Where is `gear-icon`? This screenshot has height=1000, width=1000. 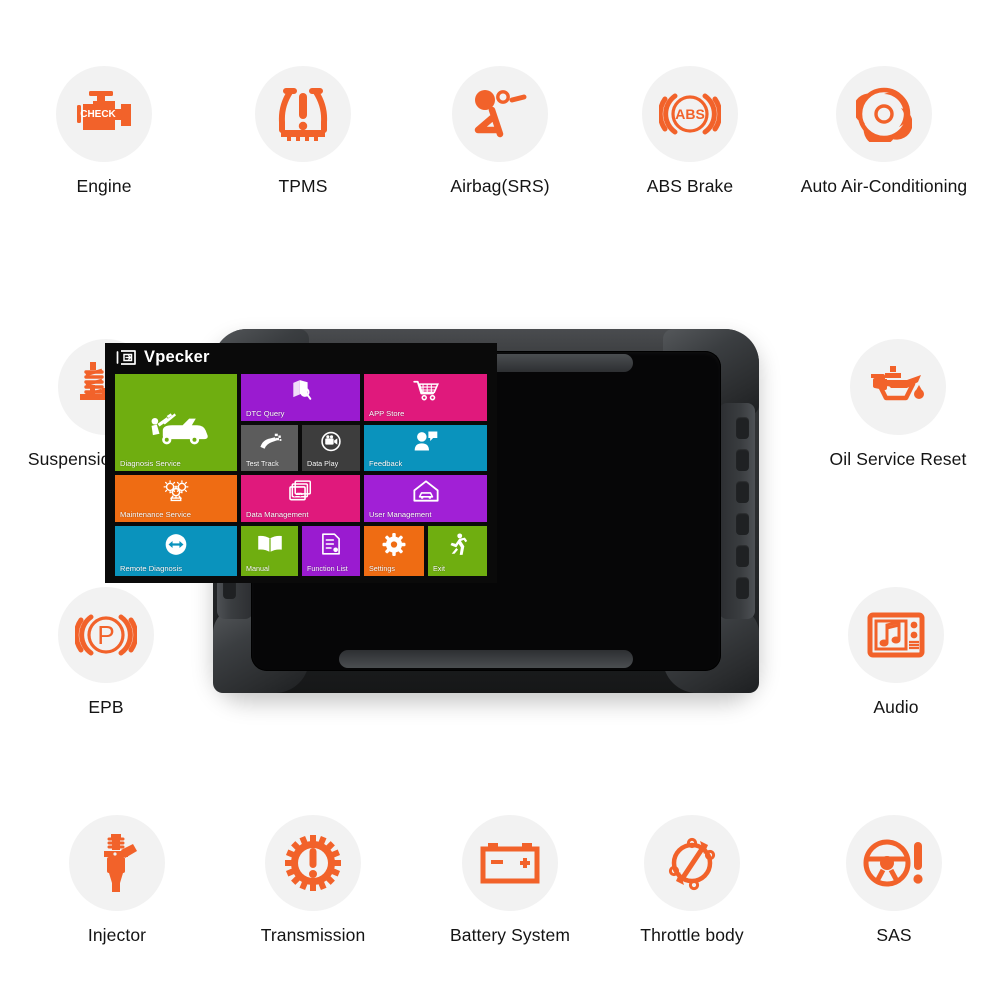
gear-icon is located at coordinates (394, 544).